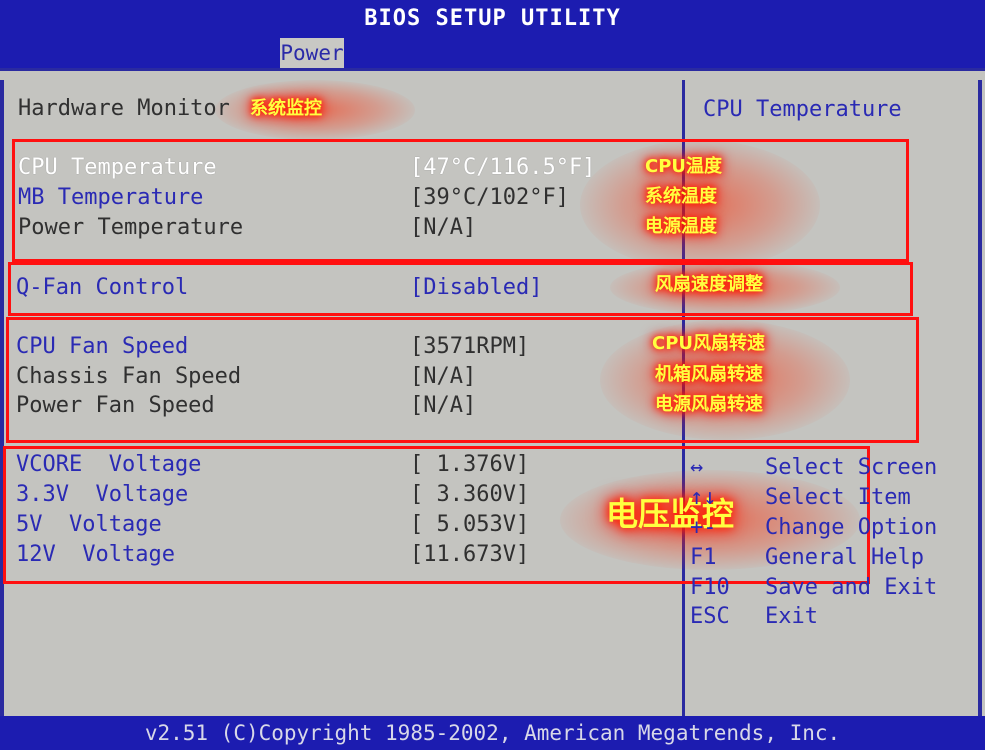  What do you see at coordinates (709, 343) in the screenshot?
I see `item-annotation: CPU风扇转速` at bounding box center [709, 343].